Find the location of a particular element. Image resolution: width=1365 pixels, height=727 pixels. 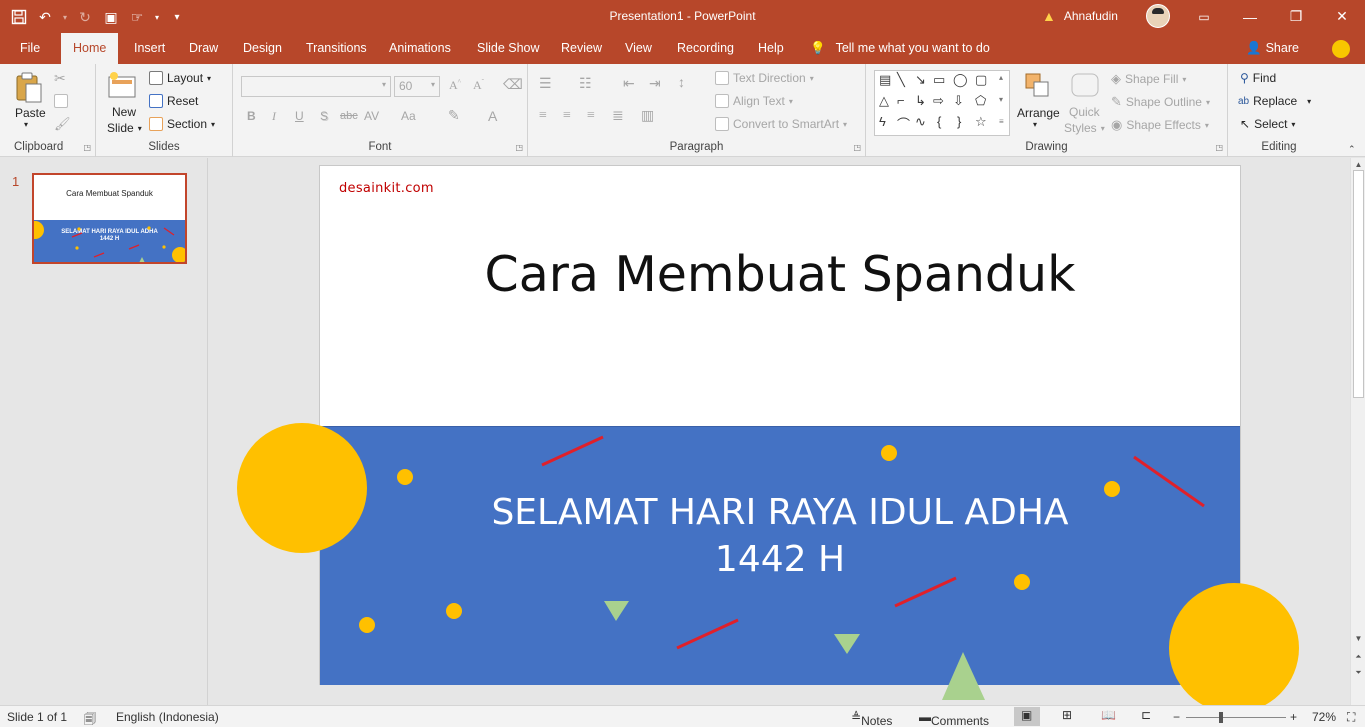

text-direction-button: Text Direction ▾ is located at coordinates (764, 78).